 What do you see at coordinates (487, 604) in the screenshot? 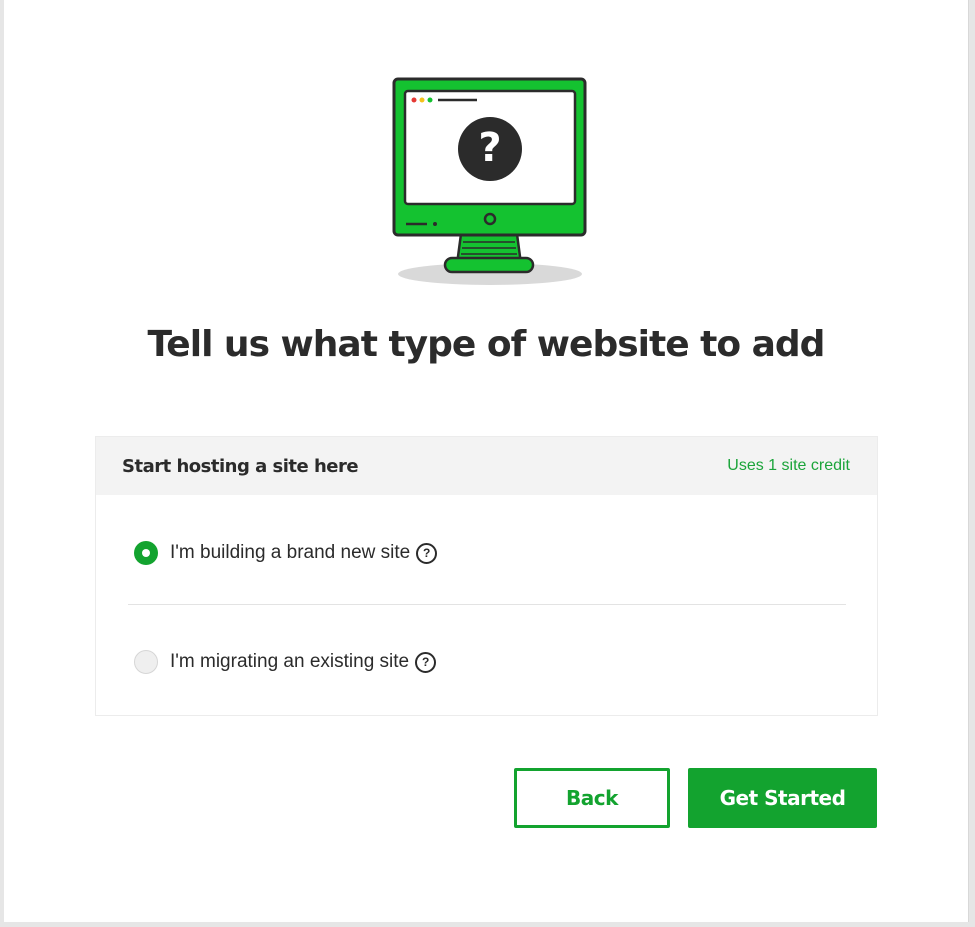
I see `divider` at bounding box center [487, 604].